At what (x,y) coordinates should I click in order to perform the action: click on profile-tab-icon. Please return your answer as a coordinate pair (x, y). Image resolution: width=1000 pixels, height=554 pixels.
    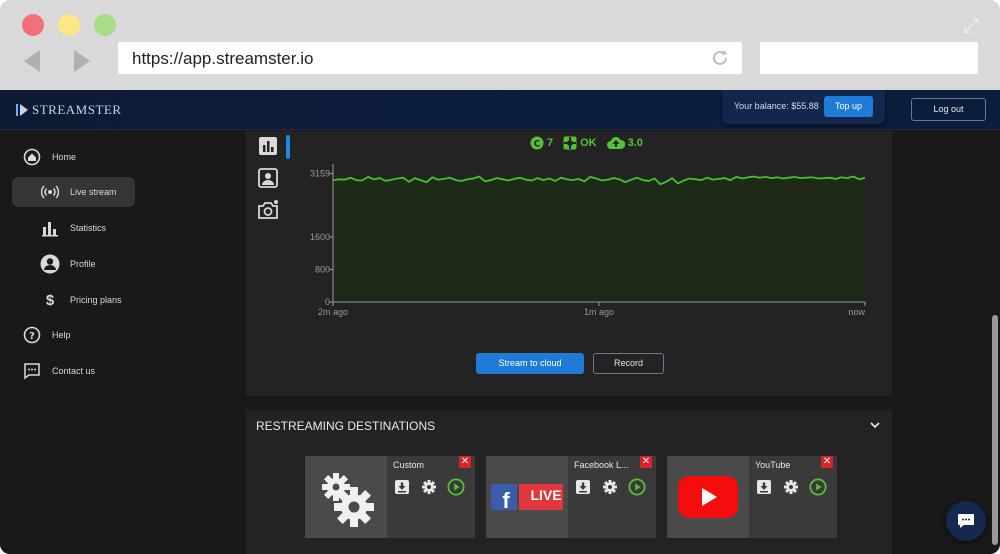
    Looking at the image, I should click on (268, 178).